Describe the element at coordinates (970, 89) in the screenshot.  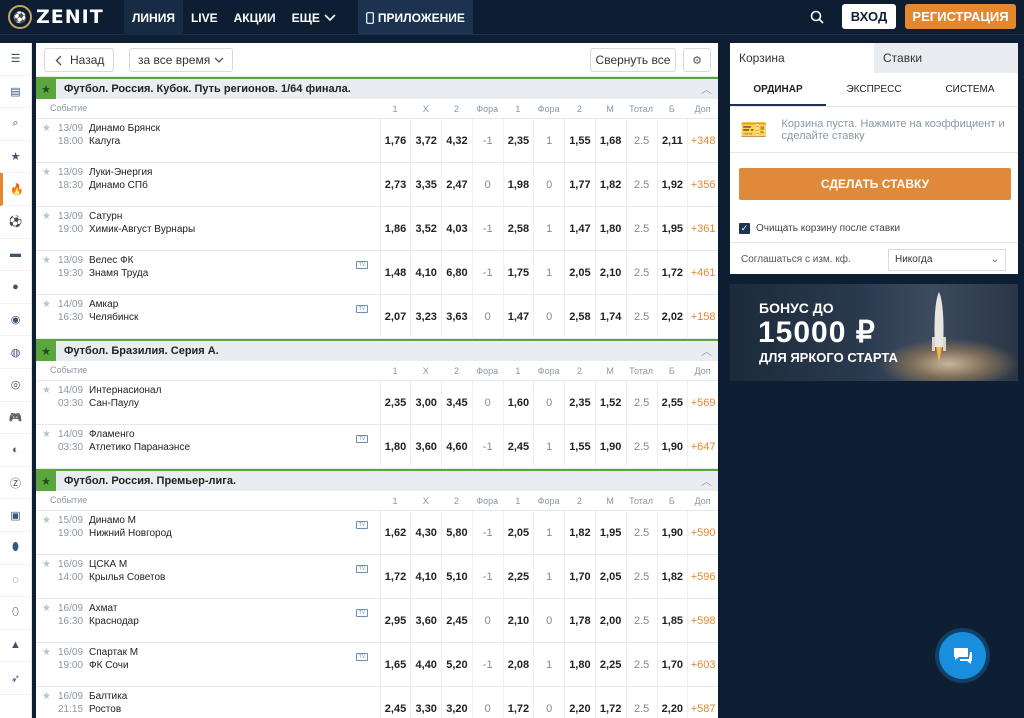
I see `tab-system: СИСТЕМА` at that location.